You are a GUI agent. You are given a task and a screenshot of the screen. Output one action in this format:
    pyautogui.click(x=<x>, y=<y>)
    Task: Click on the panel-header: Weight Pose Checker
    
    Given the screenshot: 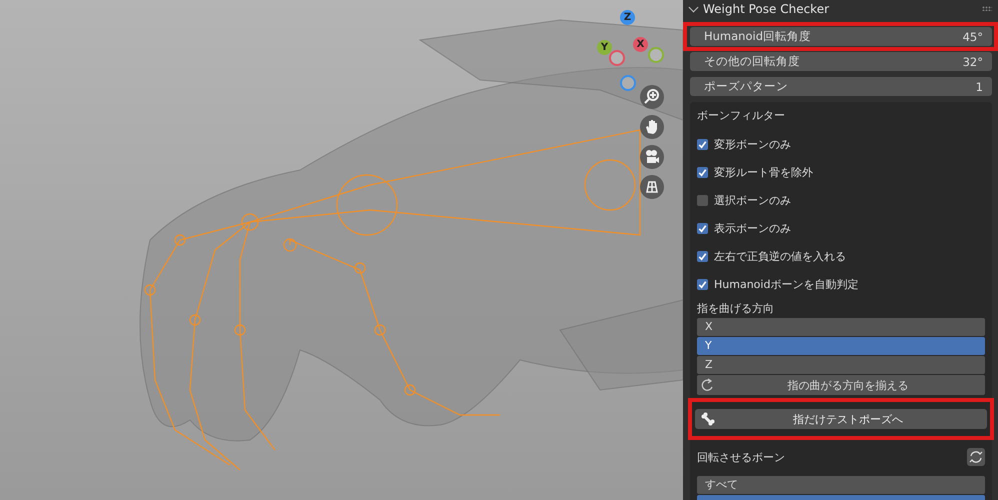 What is the action you would take?
    pyautogui.click(x=841, y=8)
    